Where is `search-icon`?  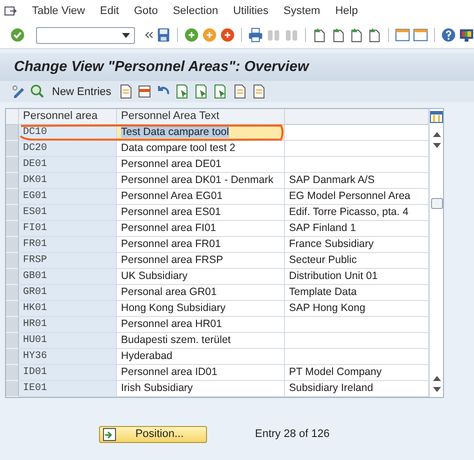 search-icon is located at coordinates (37, 91).